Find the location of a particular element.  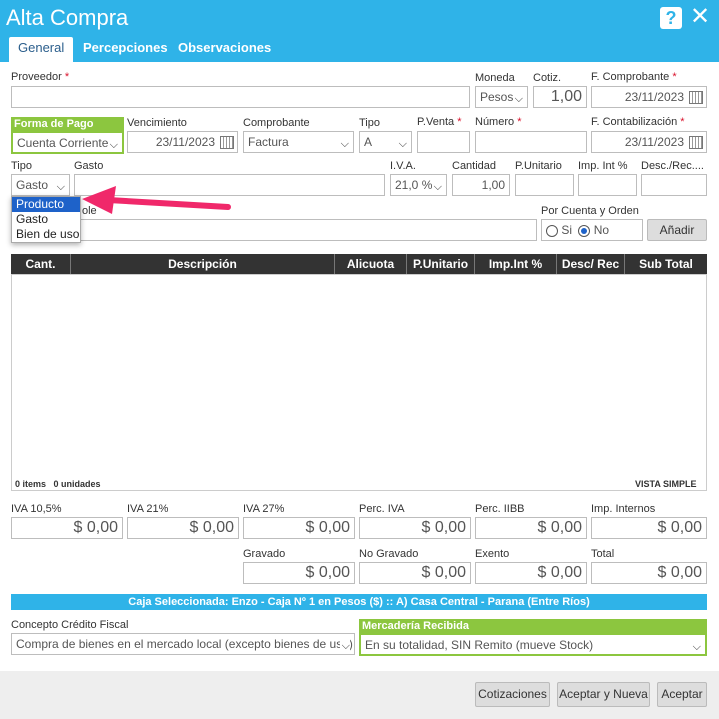

table-footer-counts: 0 items 0 unidades is located at coordinates (58, 484).